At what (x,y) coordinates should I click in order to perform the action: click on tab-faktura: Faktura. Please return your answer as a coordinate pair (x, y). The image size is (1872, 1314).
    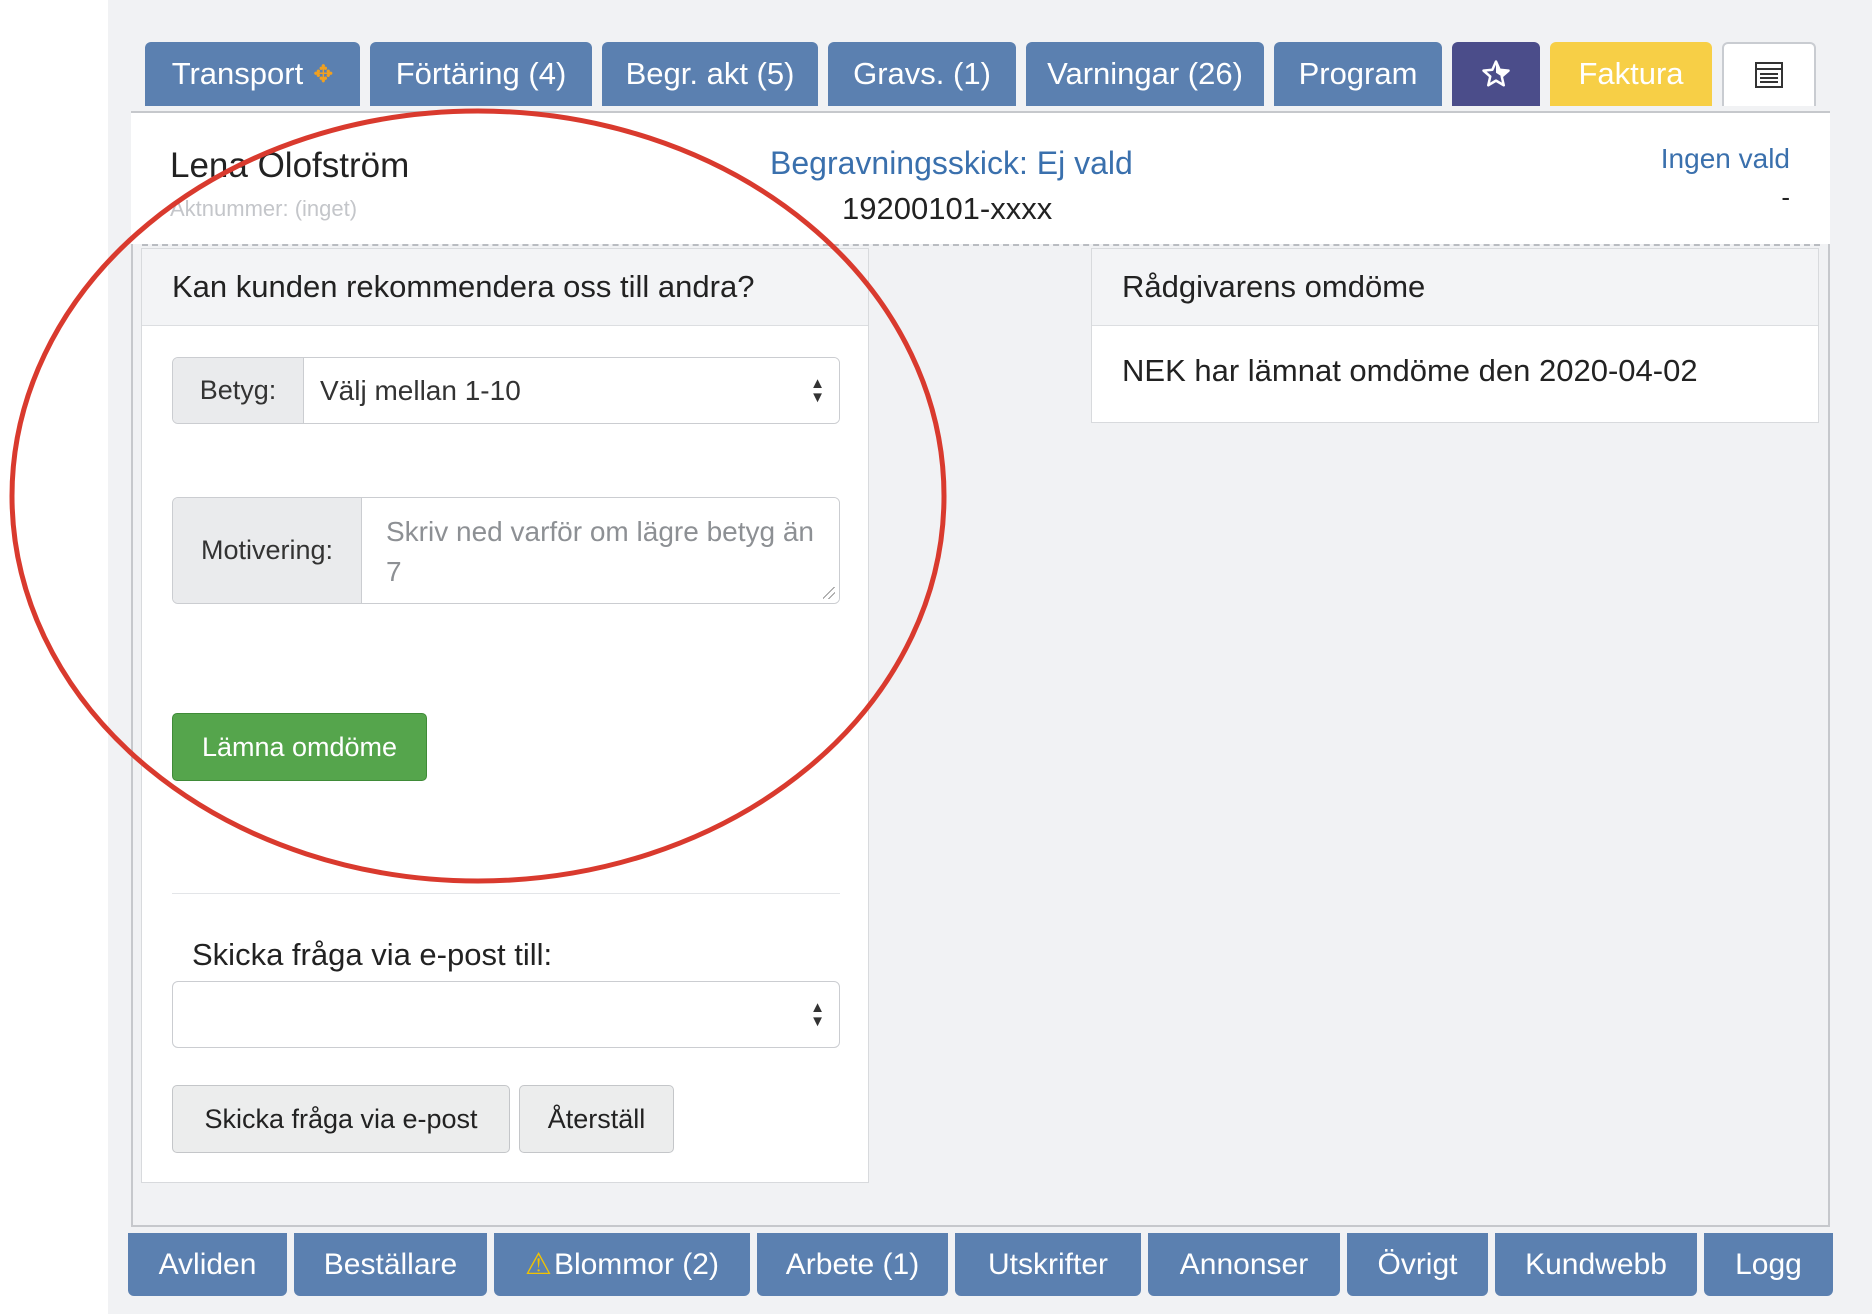
    Looking at the image, I should click on (1631, 74).